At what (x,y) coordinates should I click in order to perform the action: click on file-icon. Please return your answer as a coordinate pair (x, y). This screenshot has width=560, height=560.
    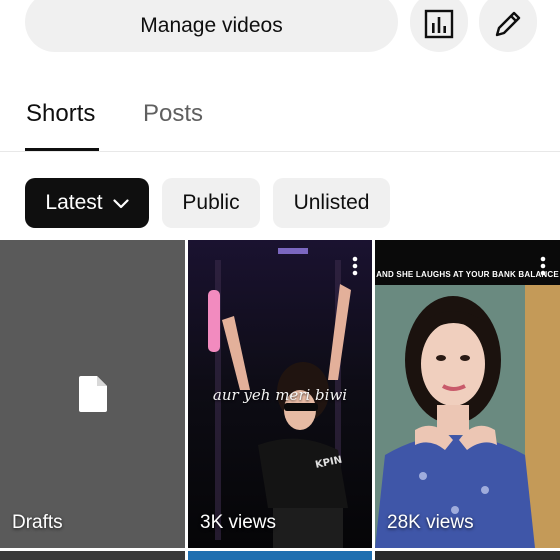
    Looking at the image, I should click on (93, 396).